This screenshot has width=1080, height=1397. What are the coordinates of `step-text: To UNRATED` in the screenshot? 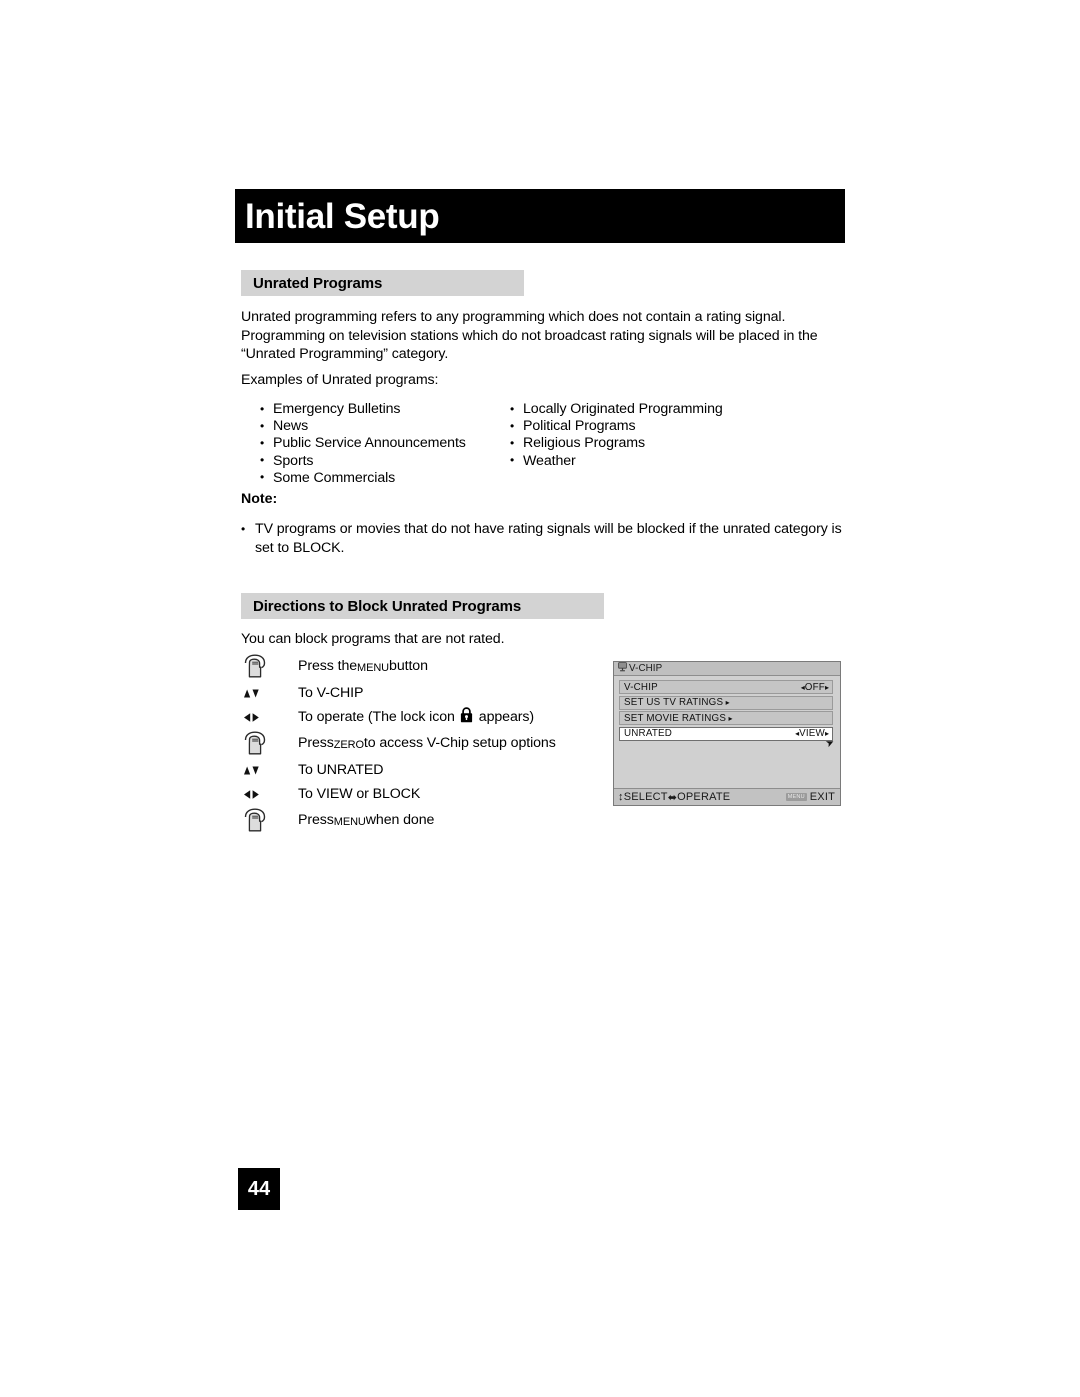 It's located at (341, 770).